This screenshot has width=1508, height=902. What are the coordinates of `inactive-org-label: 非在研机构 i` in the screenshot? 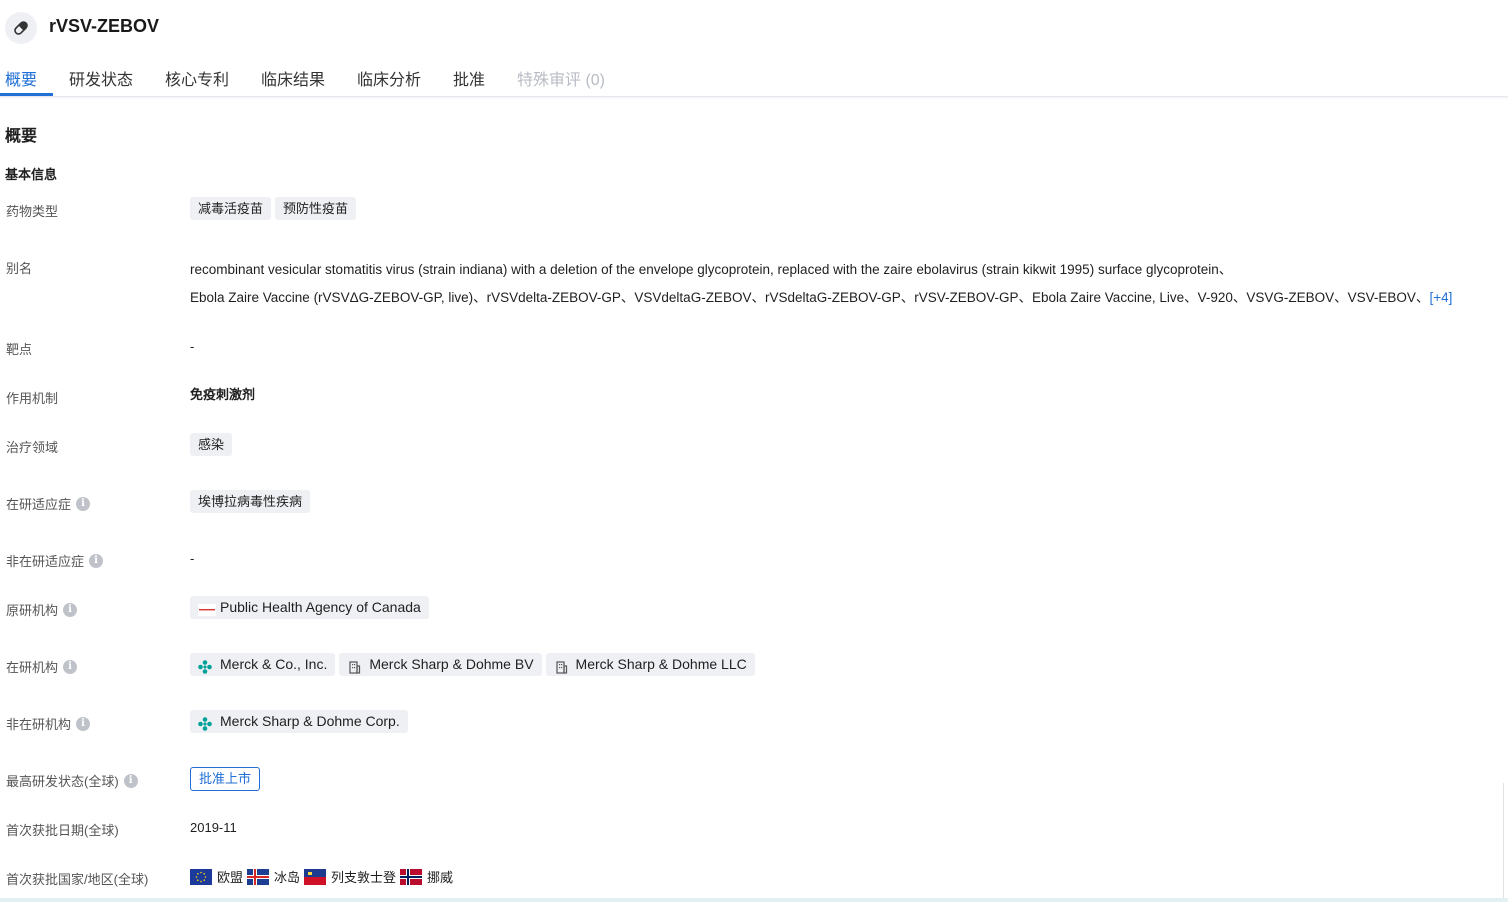 It's located at (48, 723).